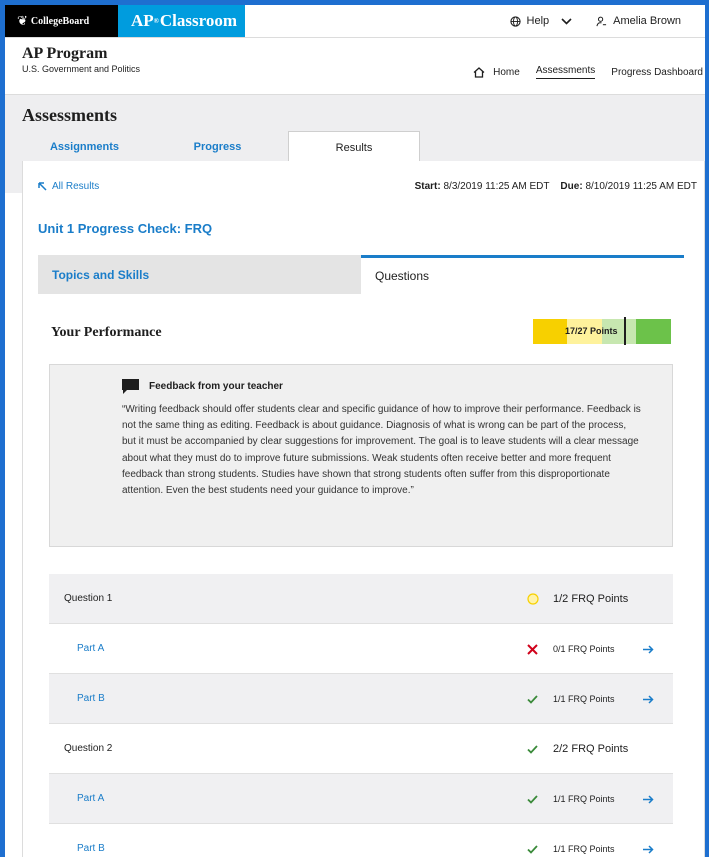  What do you see at coordinates (361, 649) in the screenshot?
I see `question-part-row: Part A 0/1 FRQ Points` at bounding box center [361, 649].